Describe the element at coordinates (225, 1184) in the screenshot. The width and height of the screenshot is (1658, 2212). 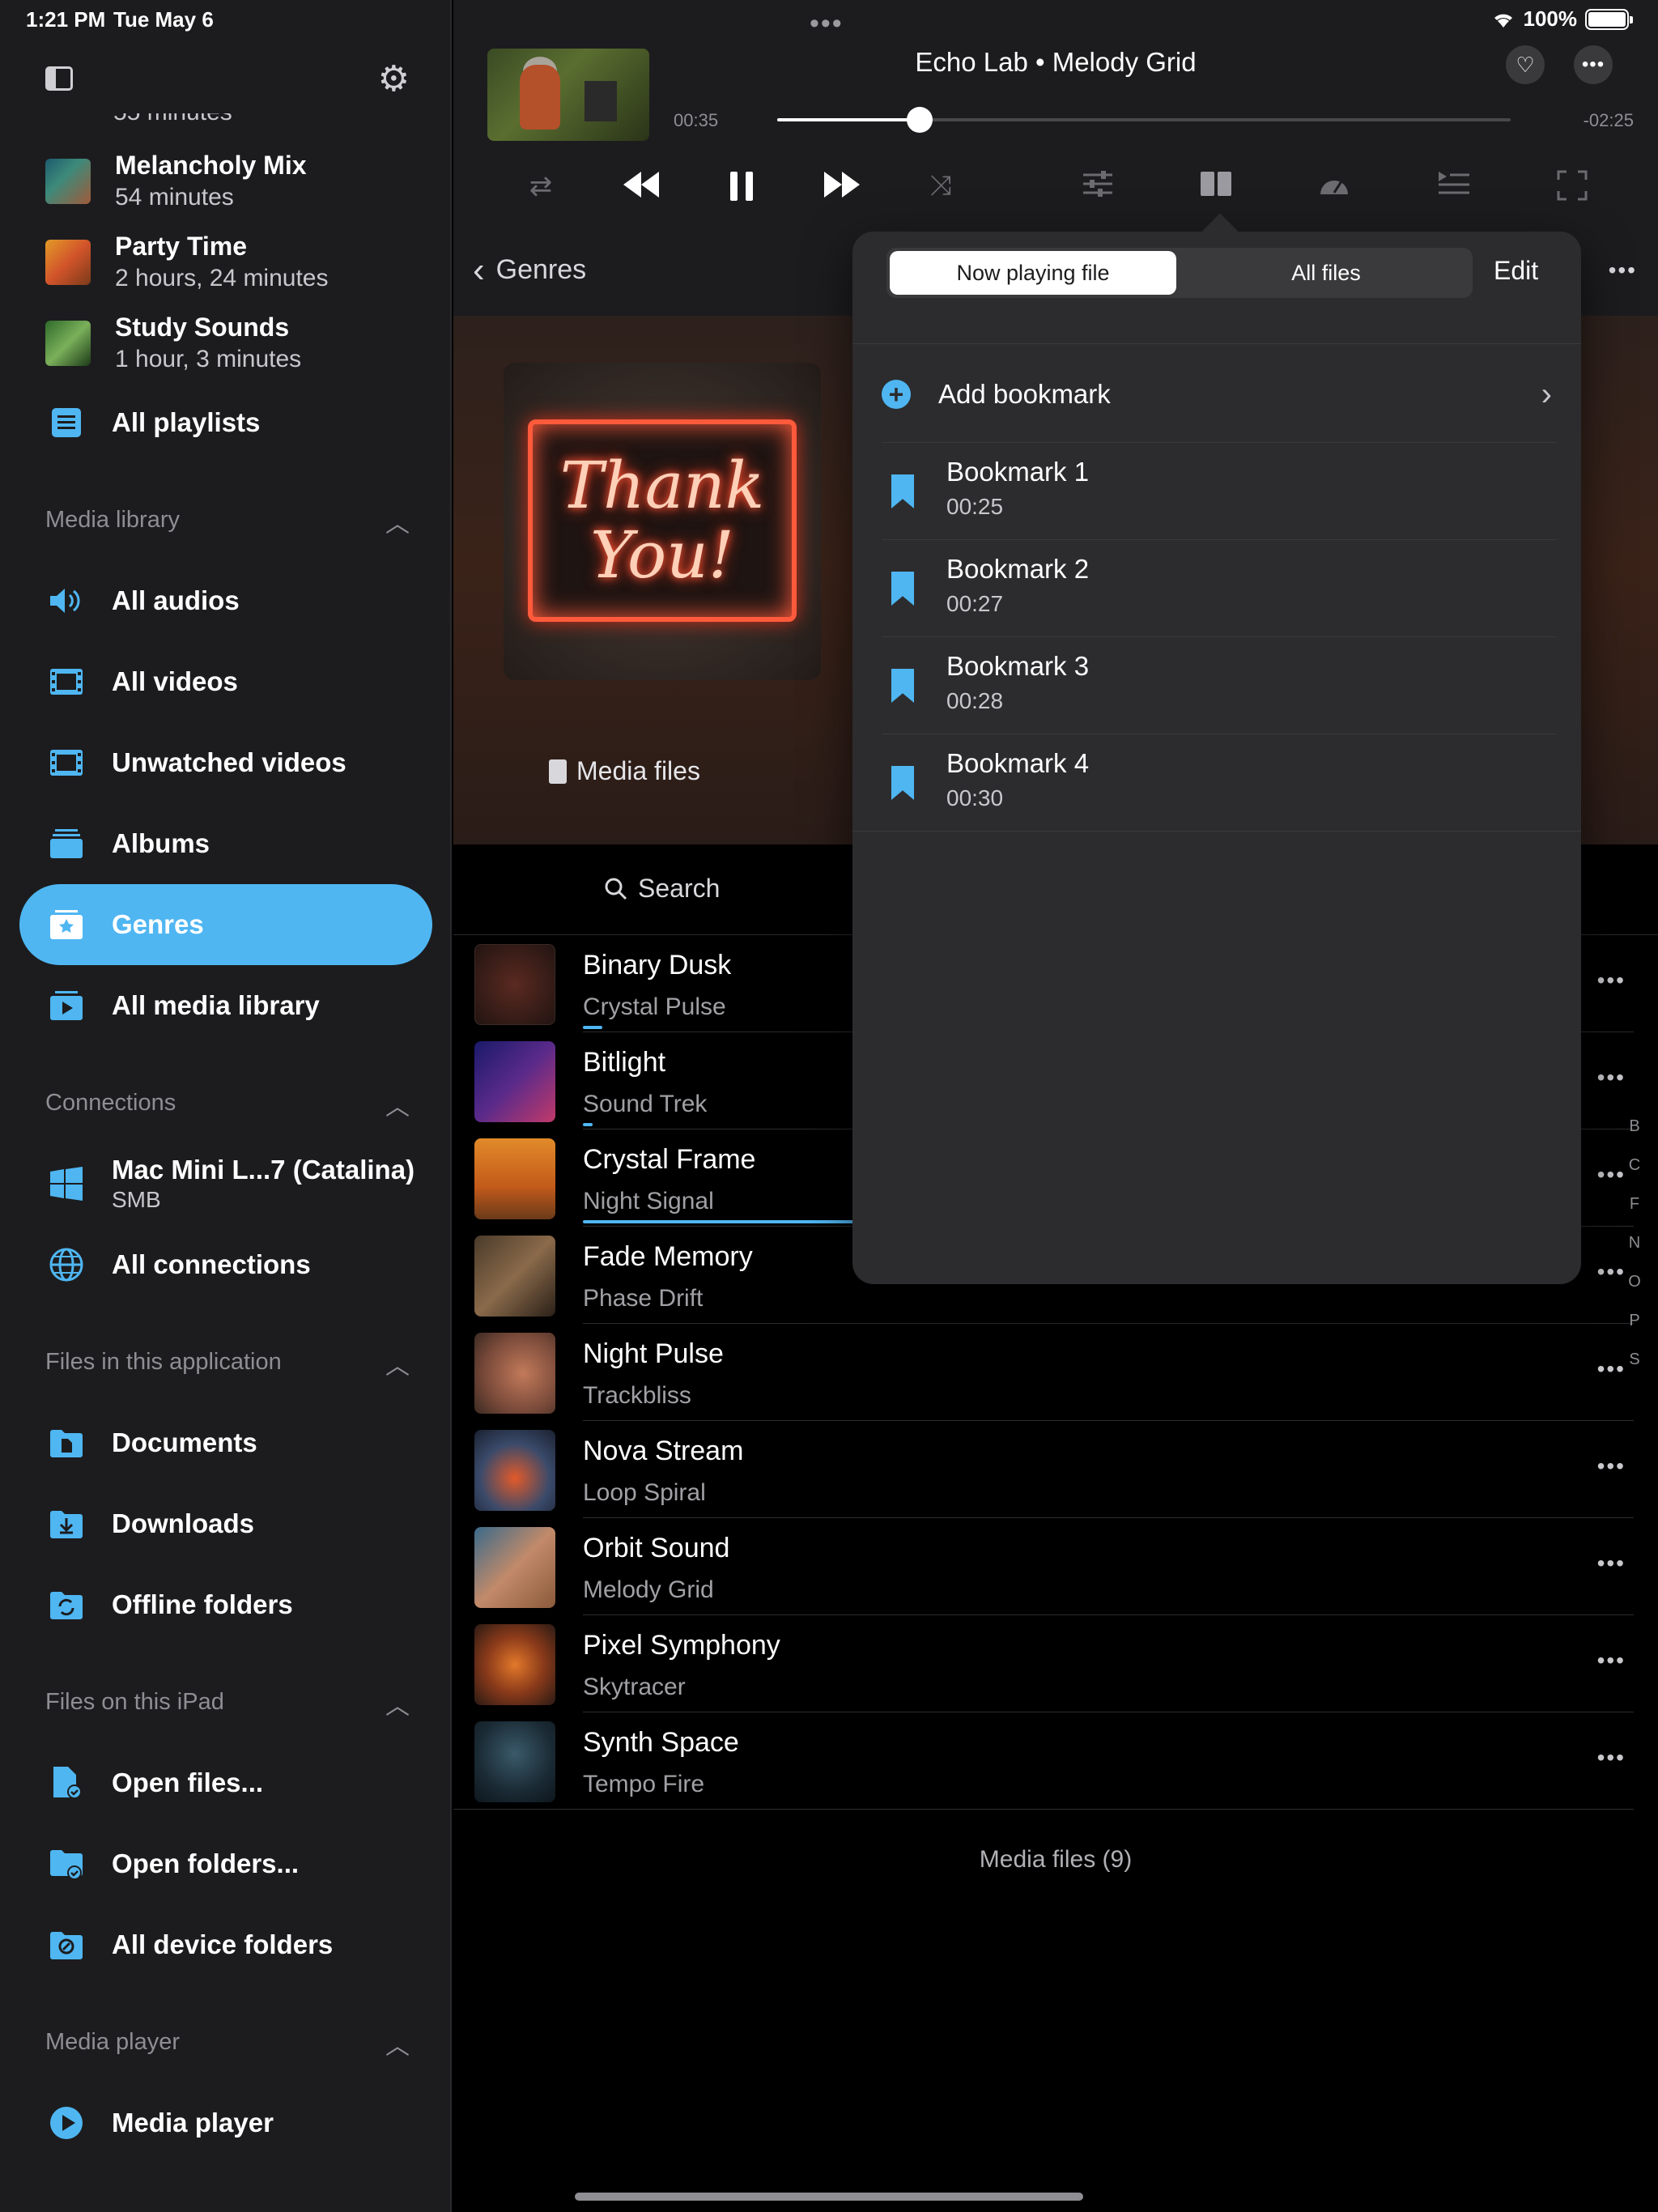
I see `sidebar-item-connection: Mac Mini L...7 (Catalina) SMB` at that location.